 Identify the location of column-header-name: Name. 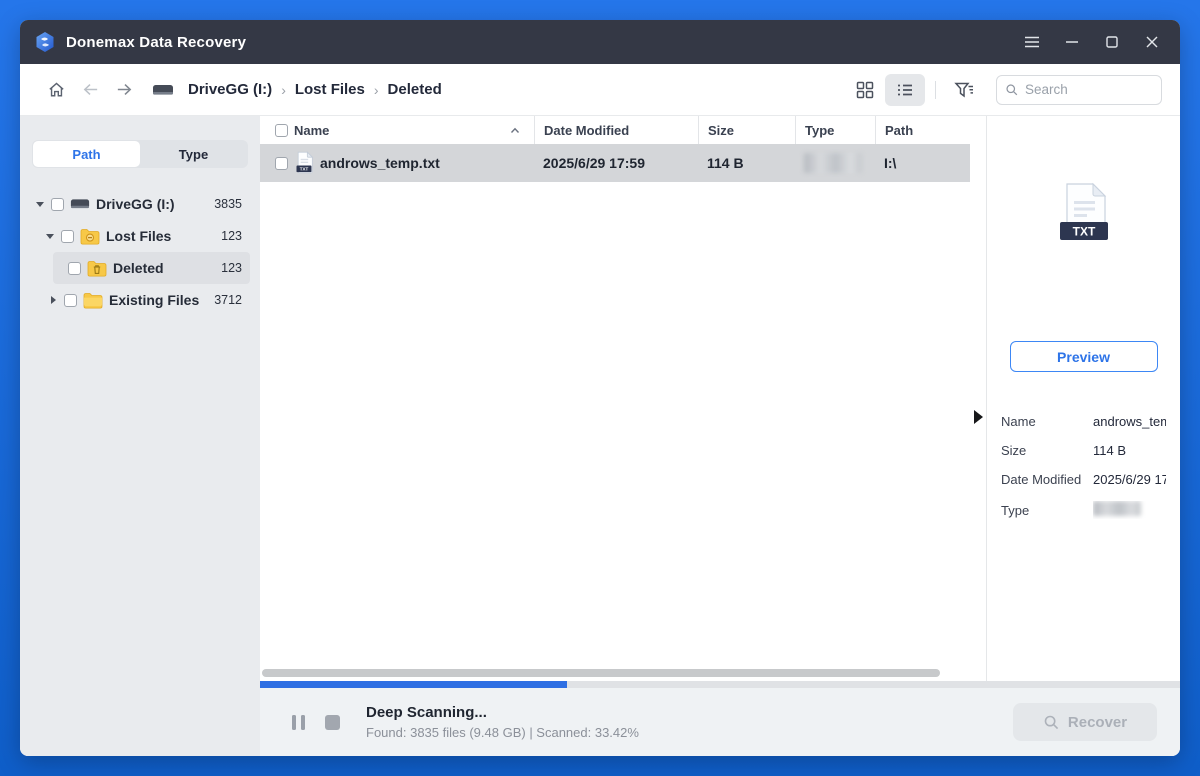
(397, 130).